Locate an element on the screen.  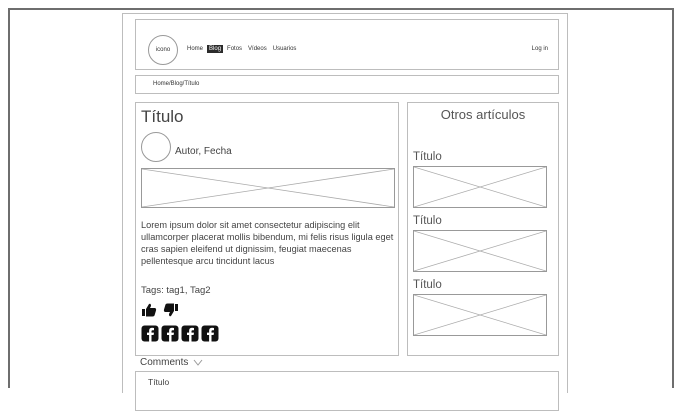
nav-links: Home Blog Fotos Vídeos Usuarios is located at coordinates (242, 49).